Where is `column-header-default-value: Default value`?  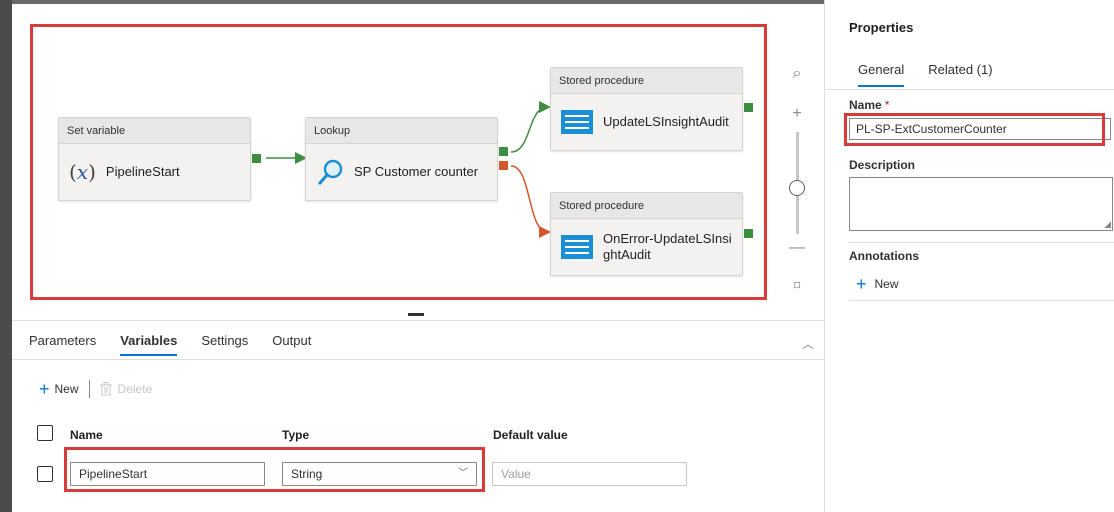 column-header-default-value: Default value is located at coordinates (530, 435).